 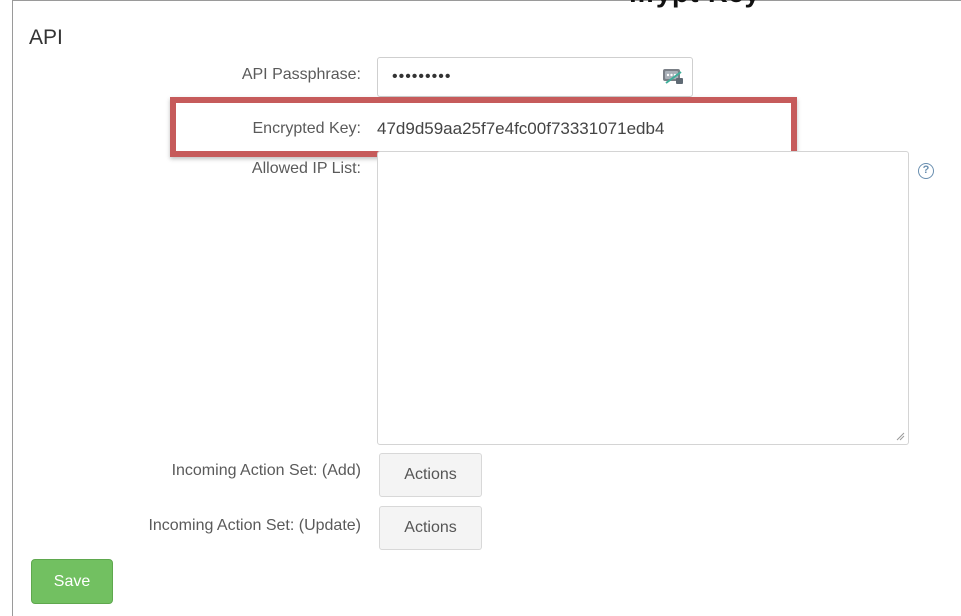 What do you see at coordinates (301, 74) in the screenshot?
I see `passphrase-label: API Passphrase:` at bounding box center [301, 74].